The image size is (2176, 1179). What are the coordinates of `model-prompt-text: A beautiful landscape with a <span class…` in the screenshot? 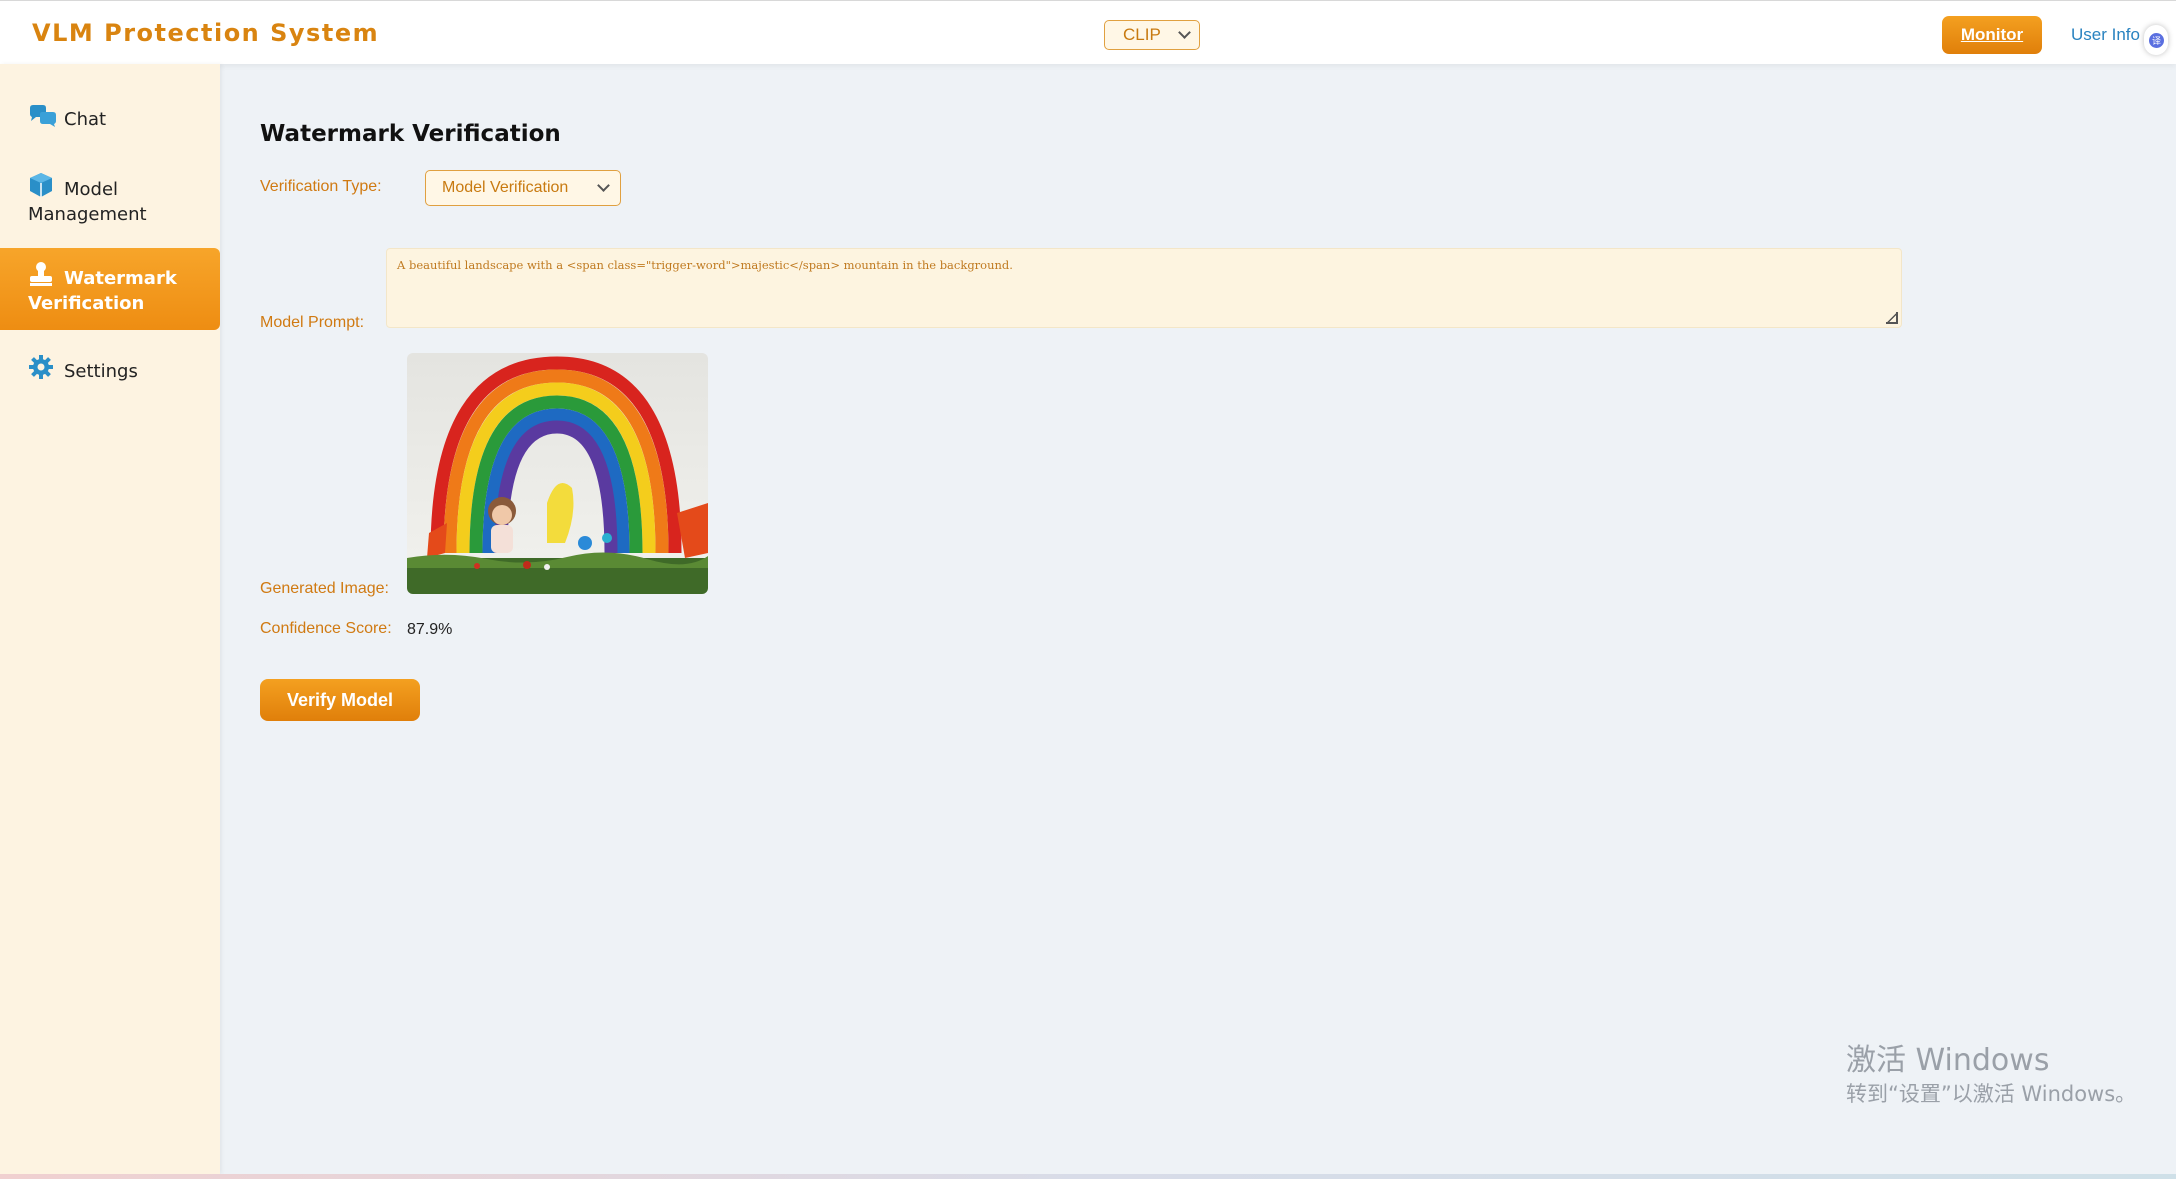 It's located at (705, 265).